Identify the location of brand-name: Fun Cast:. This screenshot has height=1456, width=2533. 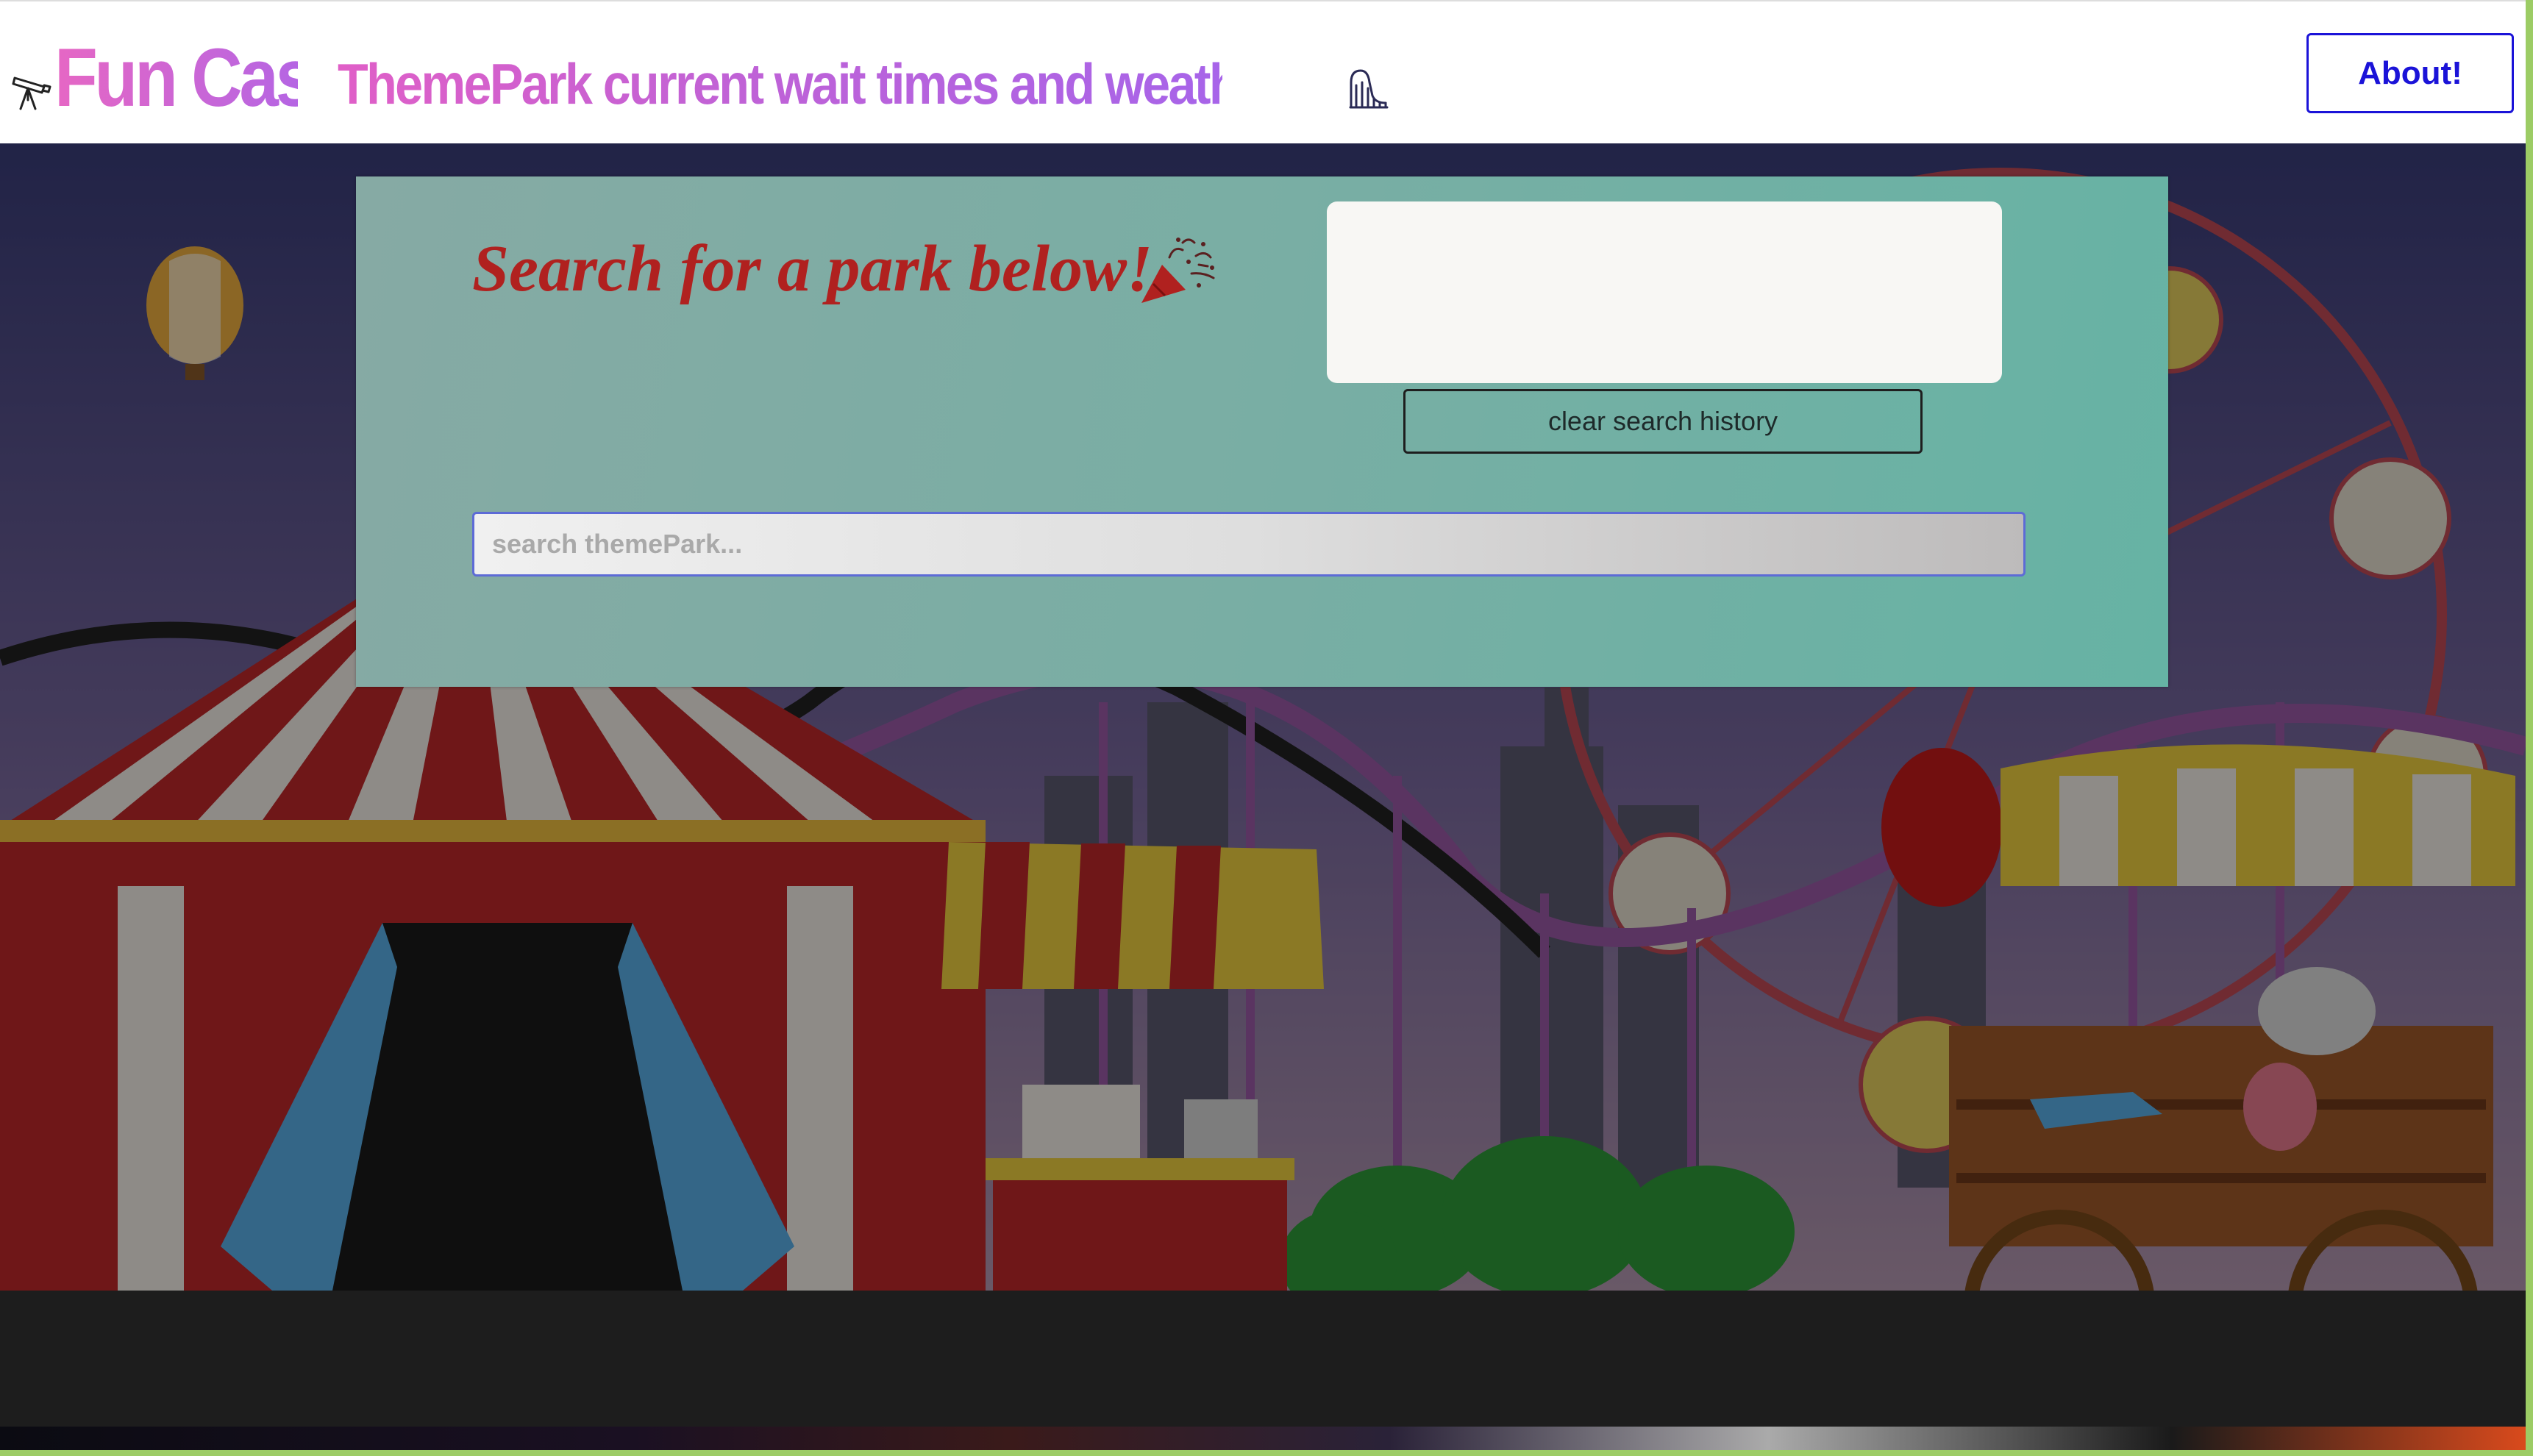
(205, 78).